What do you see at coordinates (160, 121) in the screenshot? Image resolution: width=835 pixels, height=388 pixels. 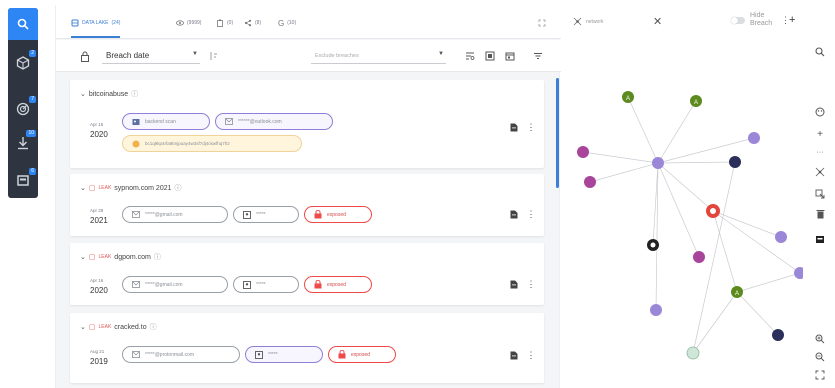 I see `chip-label: backend scan` at bounding box center [160, 121].